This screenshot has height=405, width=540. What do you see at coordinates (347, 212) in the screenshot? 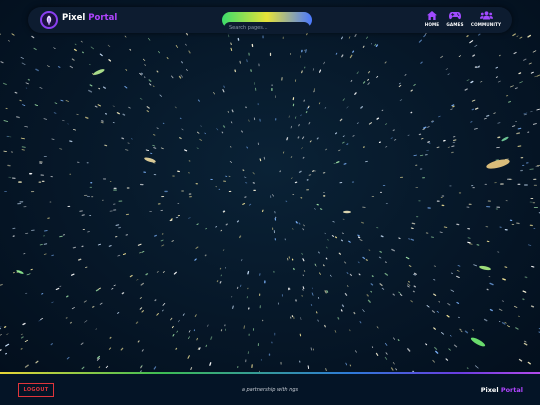
I see `star-glow` at bounding box center [347, 212].